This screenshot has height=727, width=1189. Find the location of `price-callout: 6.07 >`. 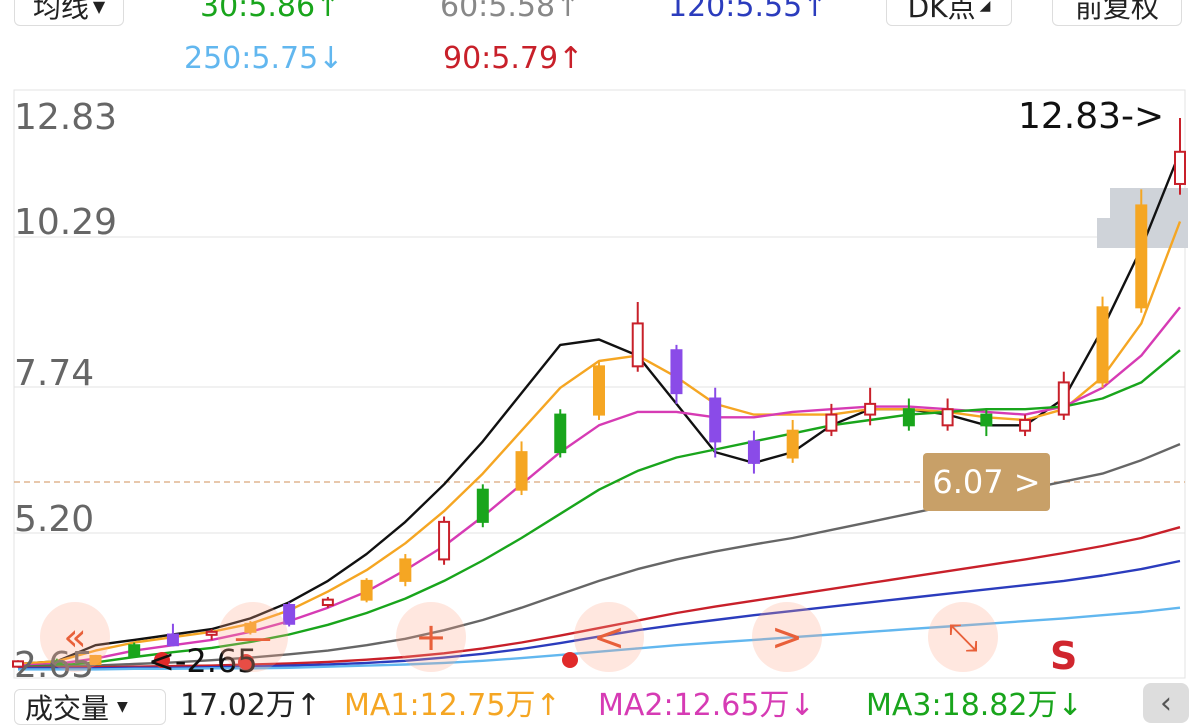

price-callout: 6.07 > is located at coordinates (986, 482).